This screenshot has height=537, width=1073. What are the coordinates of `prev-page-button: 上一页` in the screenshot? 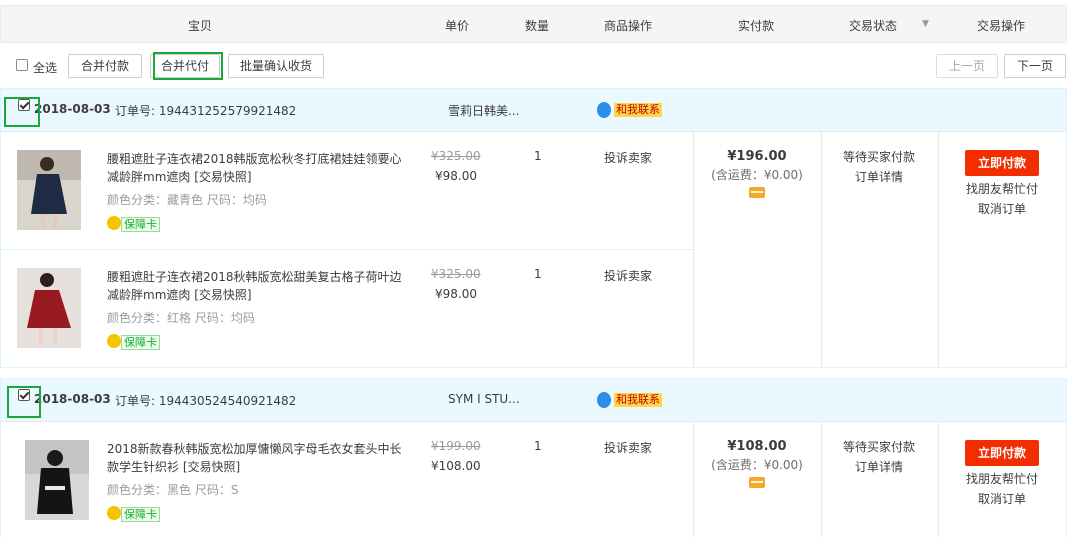 It's located at (967, 66).